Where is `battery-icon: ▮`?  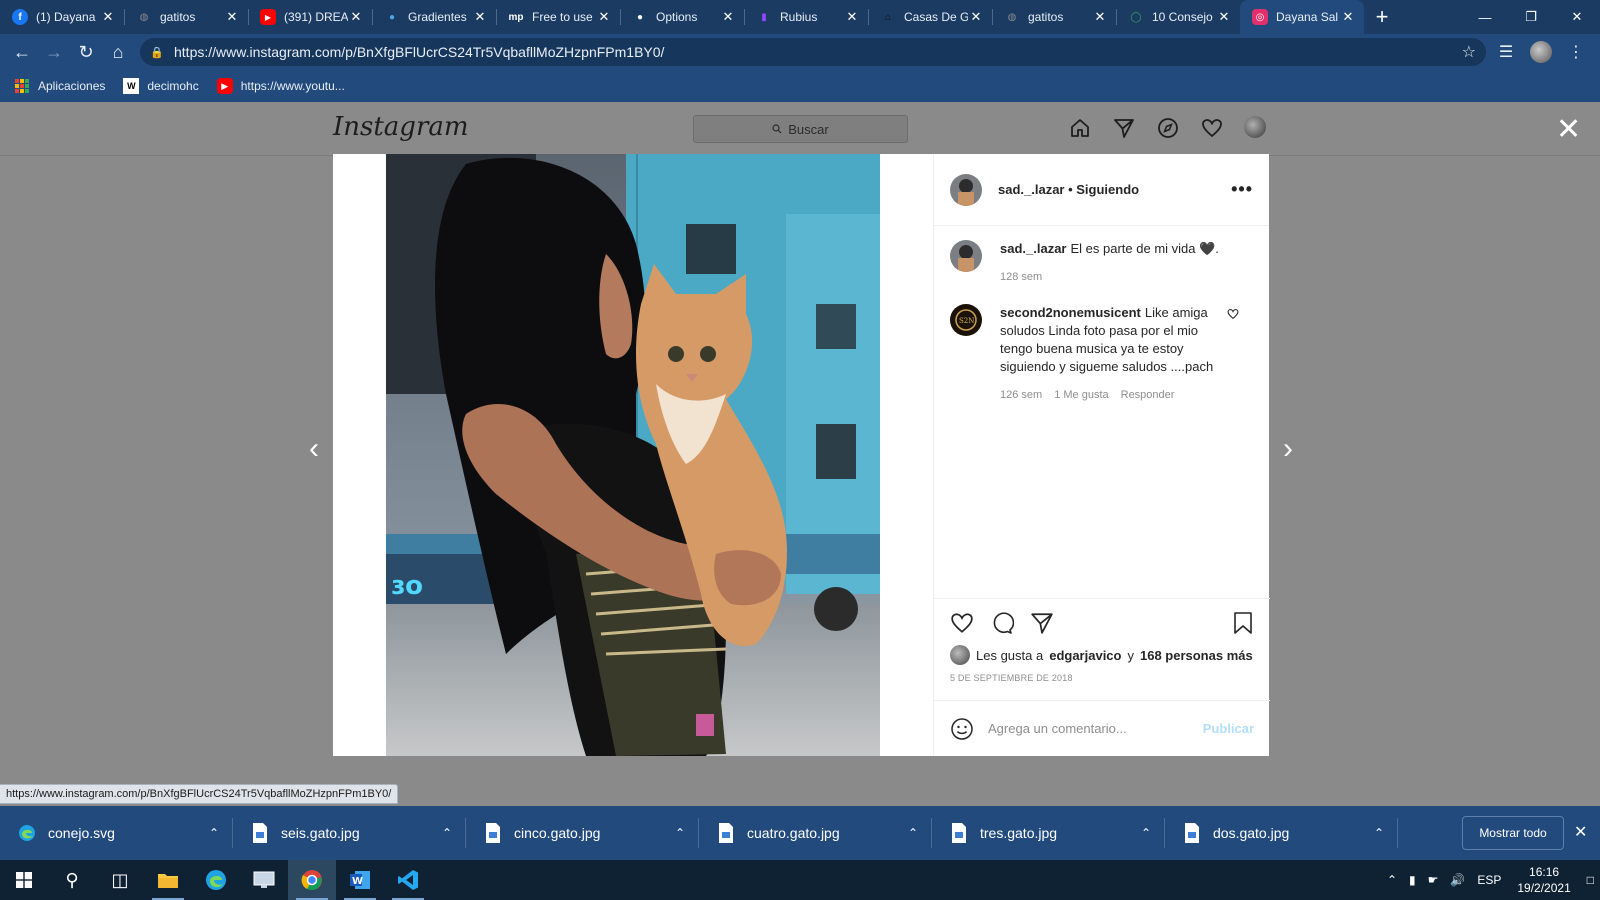 battery-icon: ▮ is located at coordinates (1412, 880).